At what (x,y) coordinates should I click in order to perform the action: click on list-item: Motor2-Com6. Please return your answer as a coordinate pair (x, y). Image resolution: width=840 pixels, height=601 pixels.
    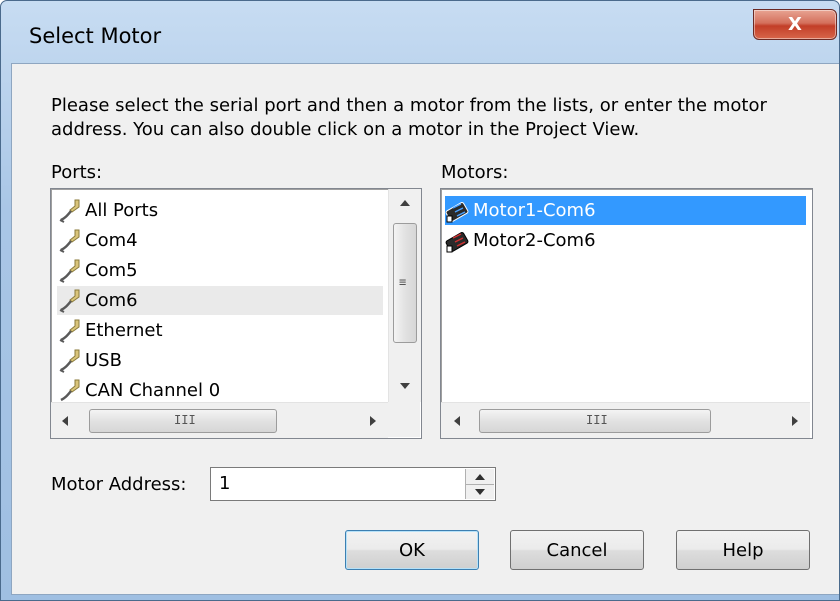
    Looking at the image, I should click on (523, 240).